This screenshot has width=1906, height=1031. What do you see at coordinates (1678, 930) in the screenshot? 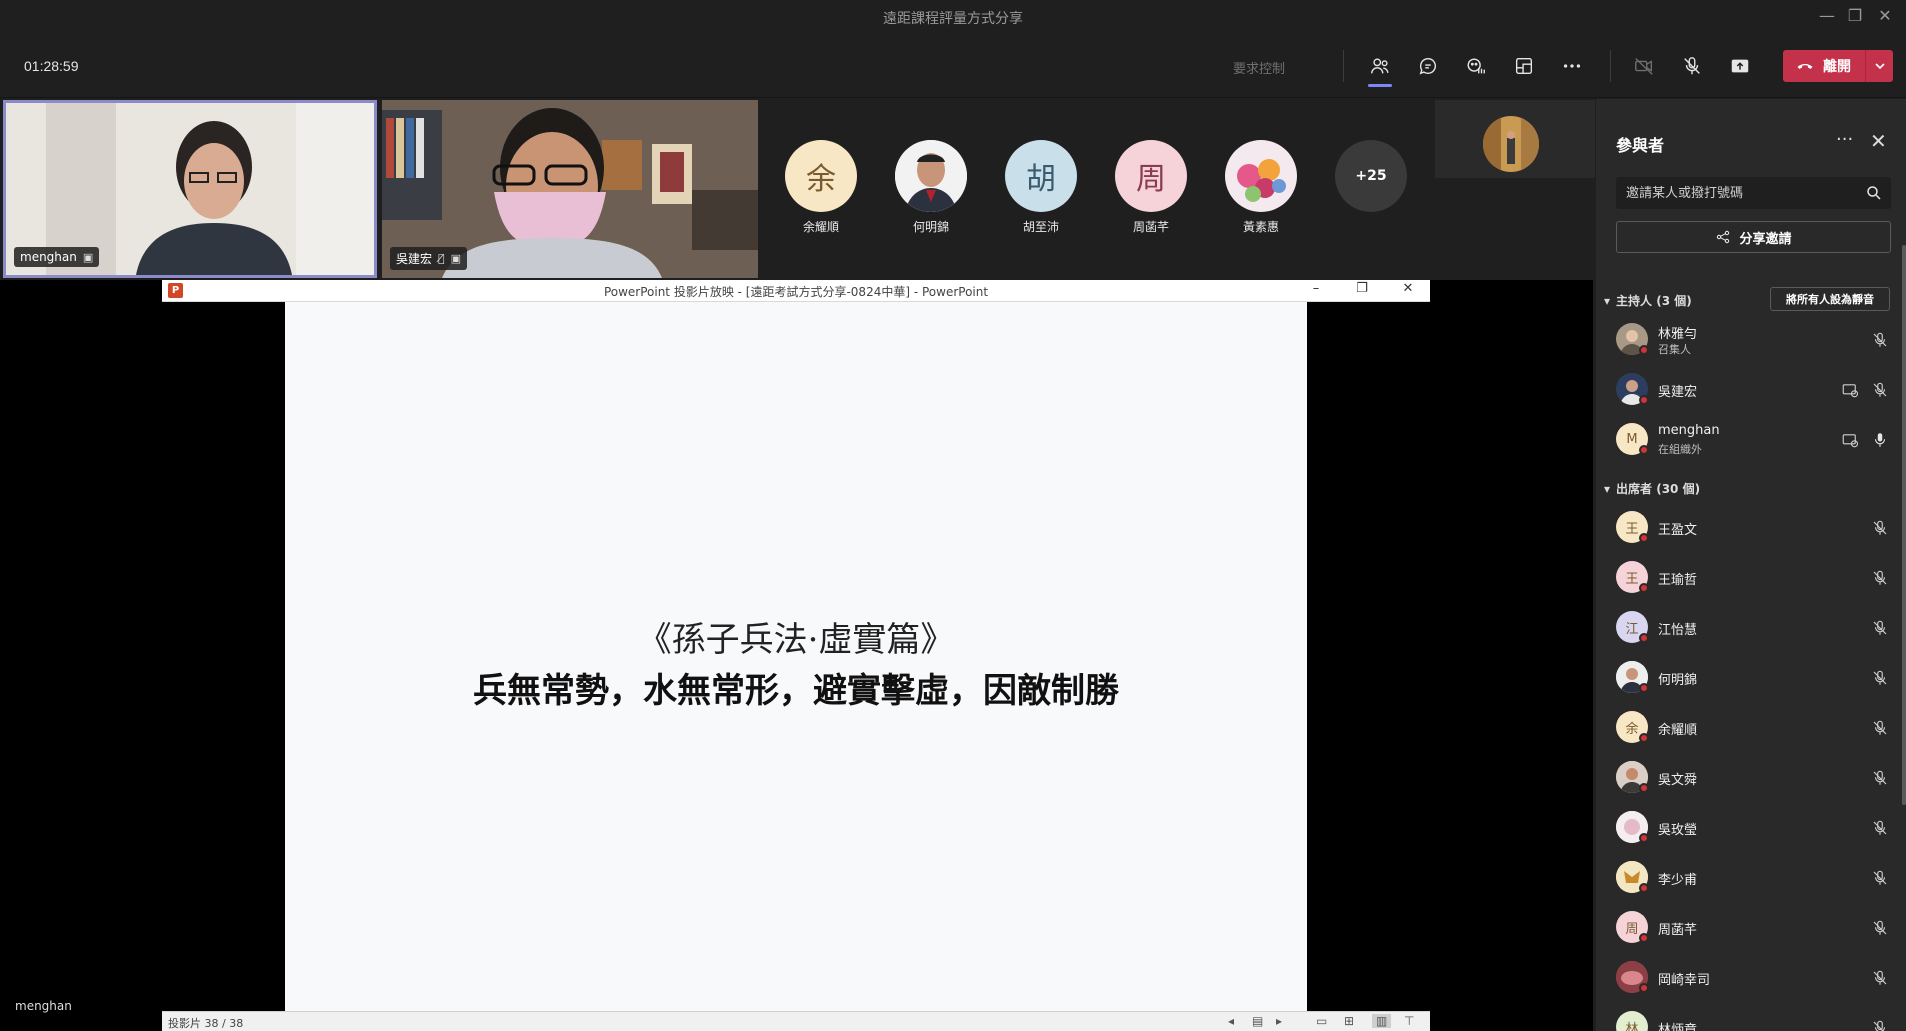
I see `participant-name: 周菡芊` at bounding box center [1678, 930].